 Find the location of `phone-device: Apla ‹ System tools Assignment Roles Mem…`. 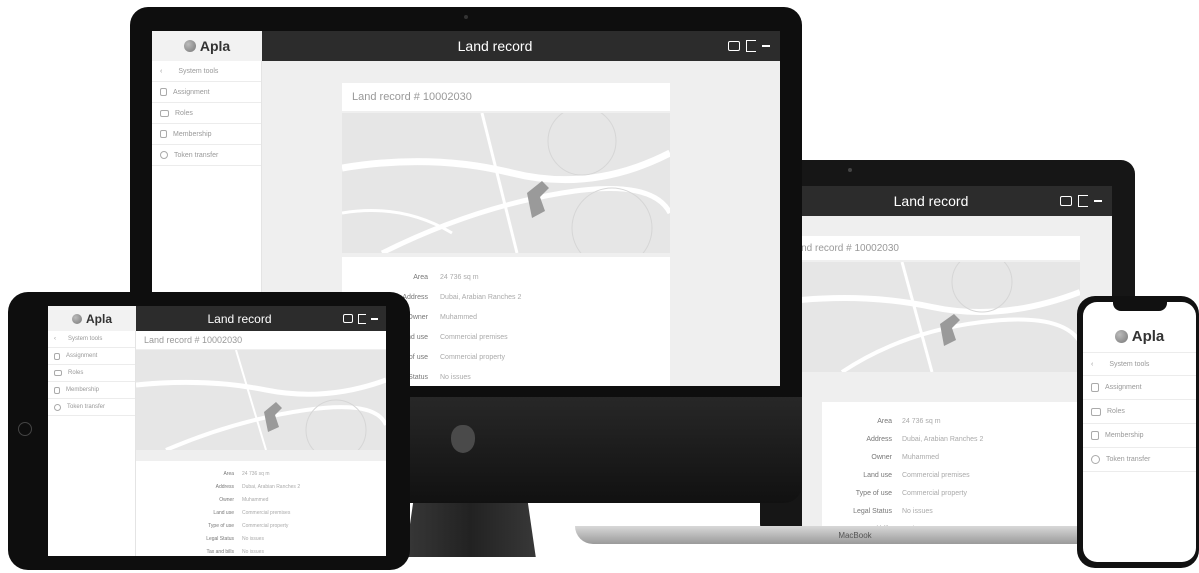

phone-device: Apla ‹ System tools Assignment Roles Mem… is located at coordinates (1138, 432).